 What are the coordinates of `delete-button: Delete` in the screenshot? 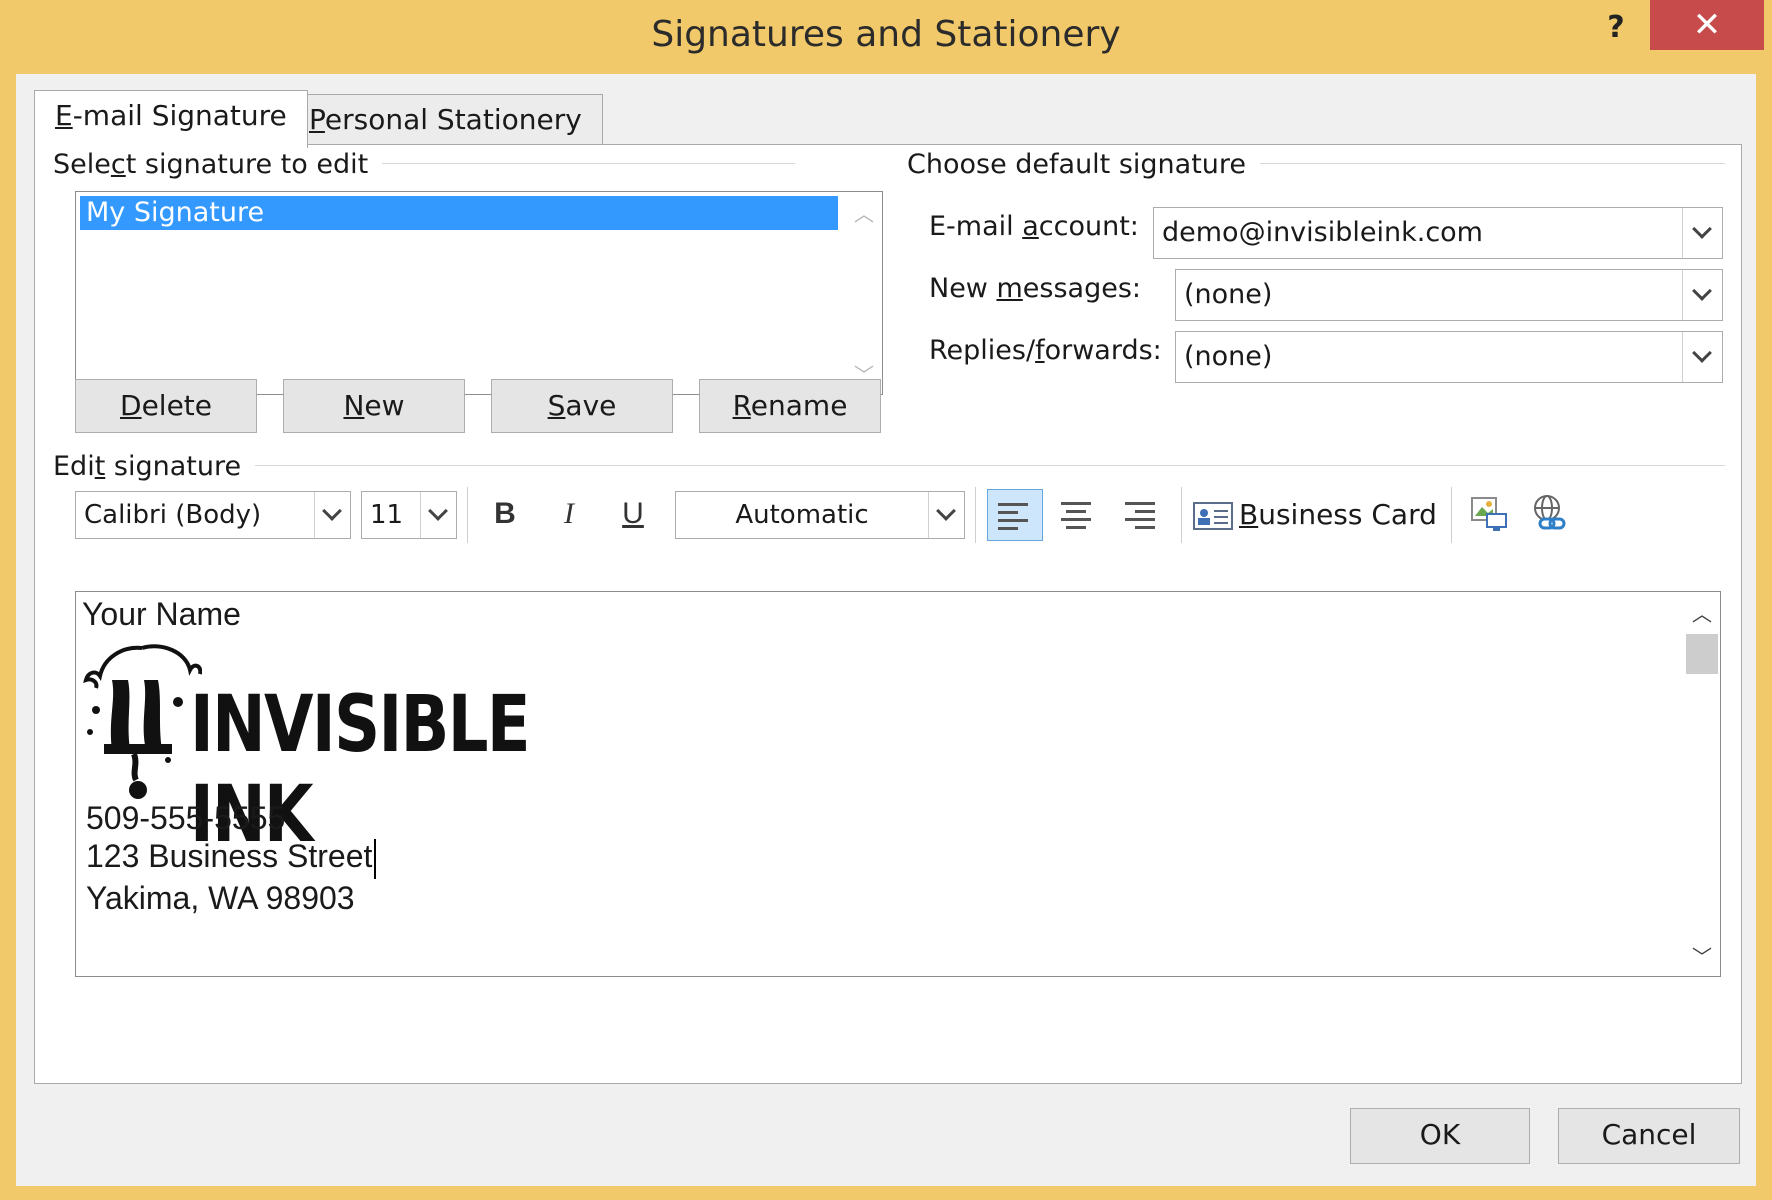 It's located at (166, 406).